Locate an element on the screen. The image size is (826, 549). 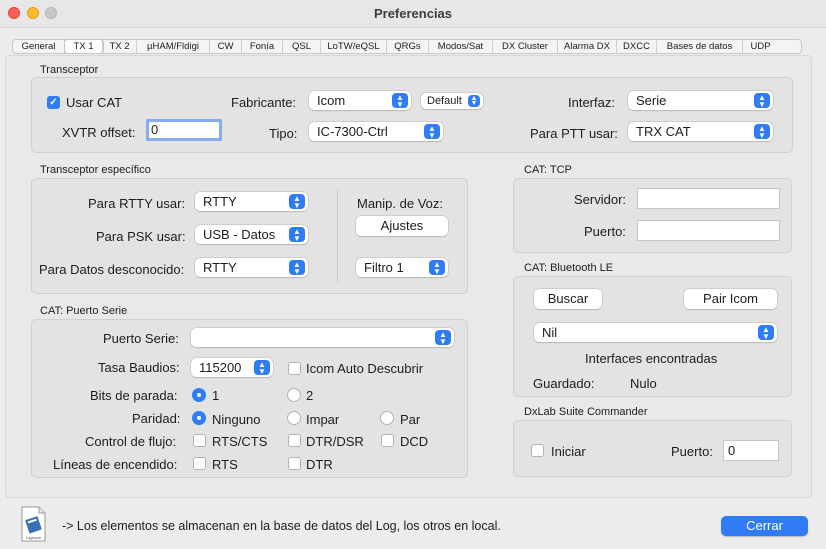
datos-label: Para Datos desconocido: is located at coordinates (112, 269).